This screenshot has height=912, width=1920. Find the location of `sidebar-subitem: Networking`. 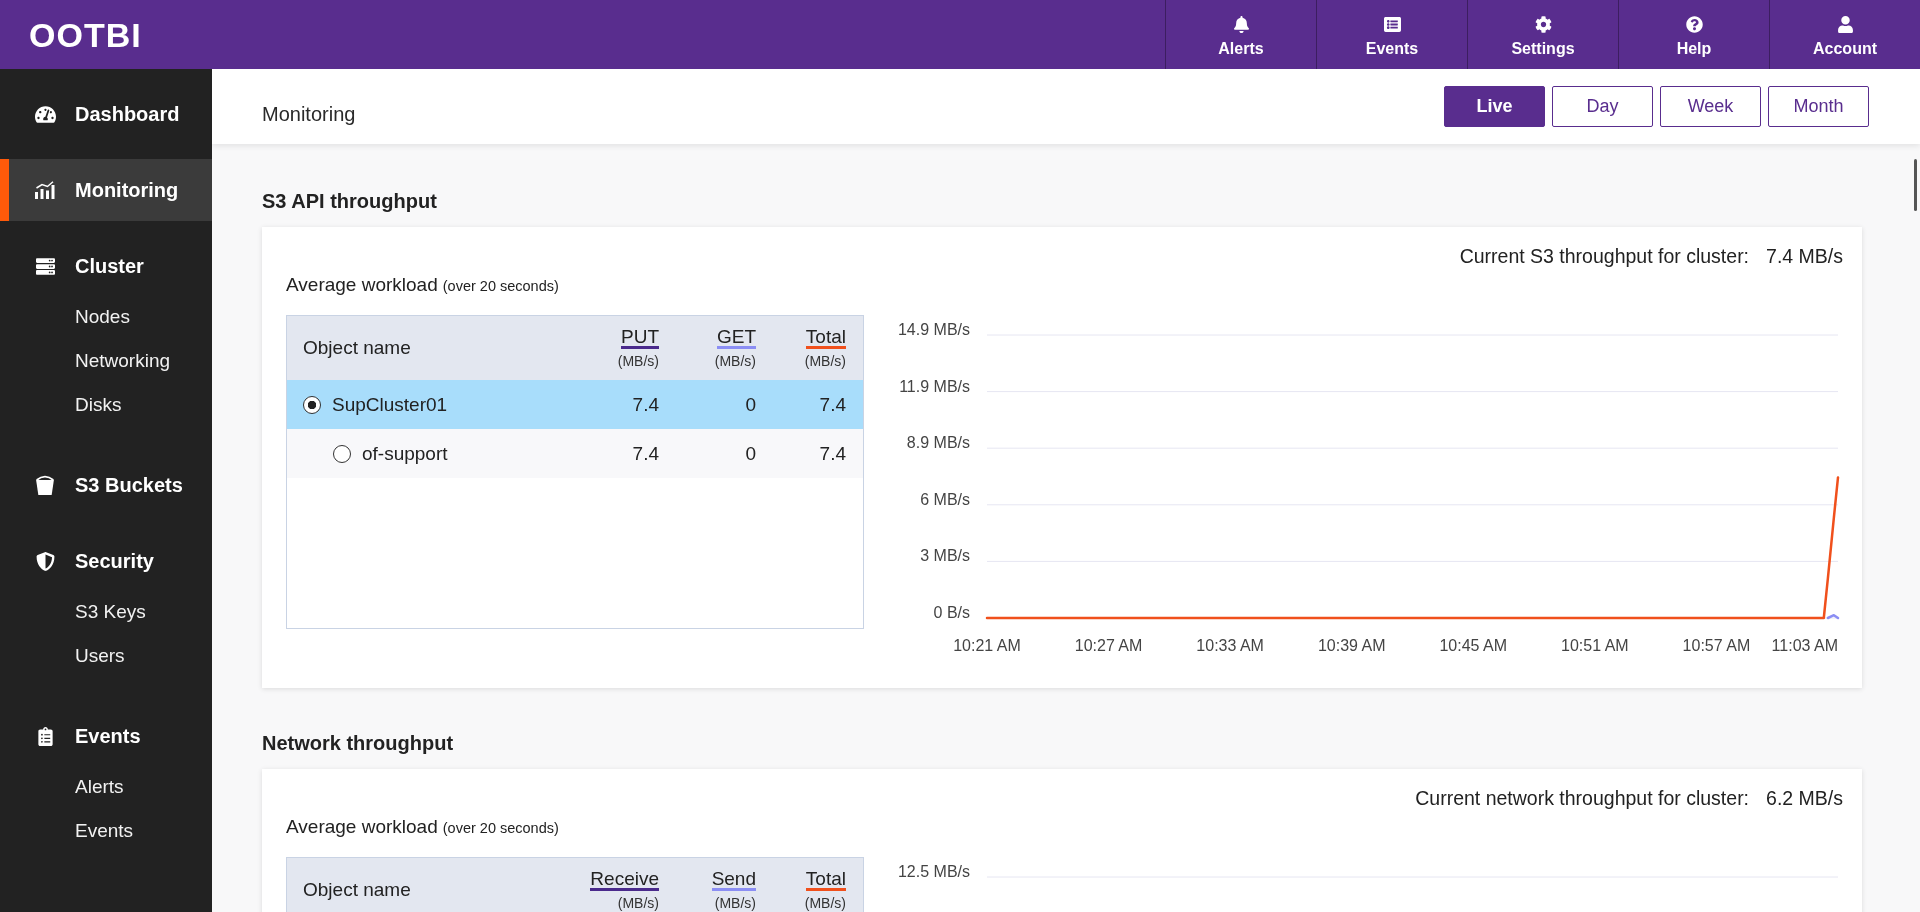

sidebar-subitem: Networking is located at coordinates (106, 361).